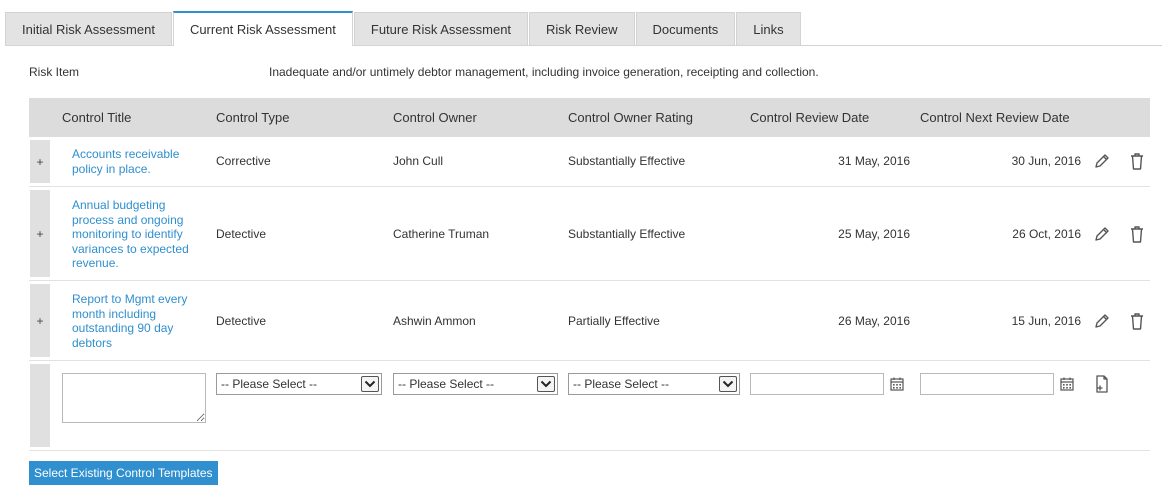 This screenshot has height=496, width=1162. I want to click on control-review-date-cell: 26 May, 2016, so click(874, 321).